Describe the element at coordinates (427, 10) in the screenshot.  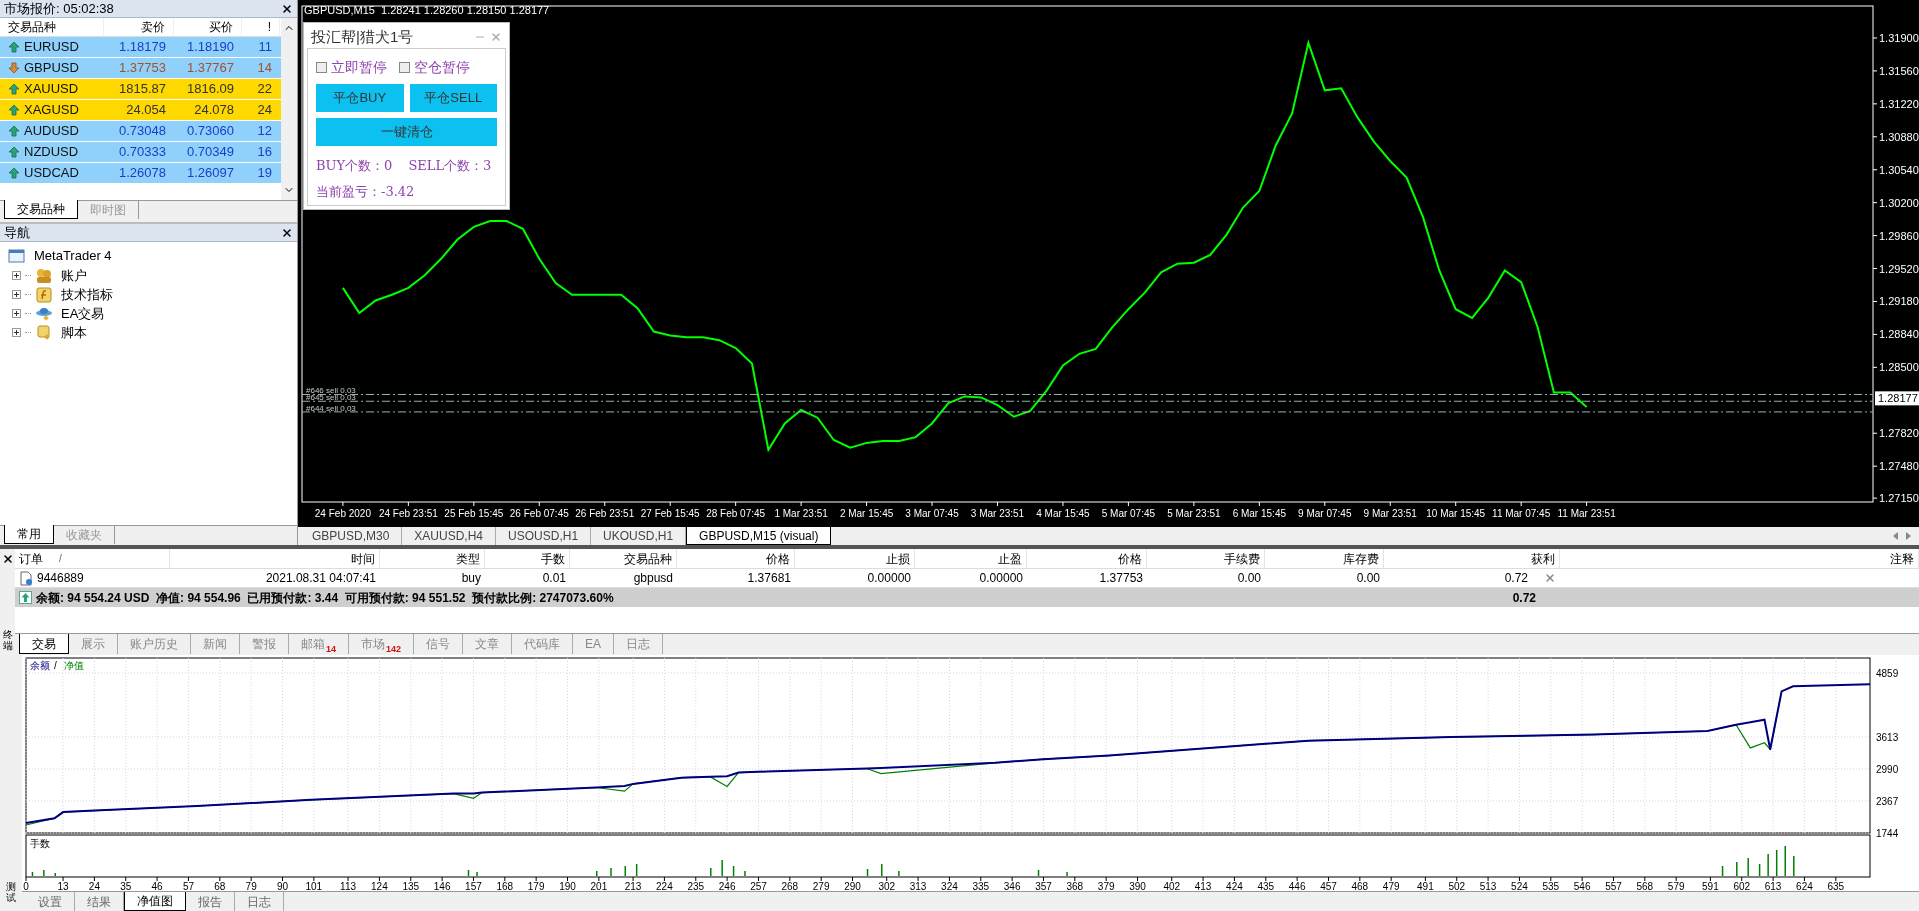
I see `chart-title: GBPUSD,M15 1.28241 1.28260 1.28150 1.28177` at that location.